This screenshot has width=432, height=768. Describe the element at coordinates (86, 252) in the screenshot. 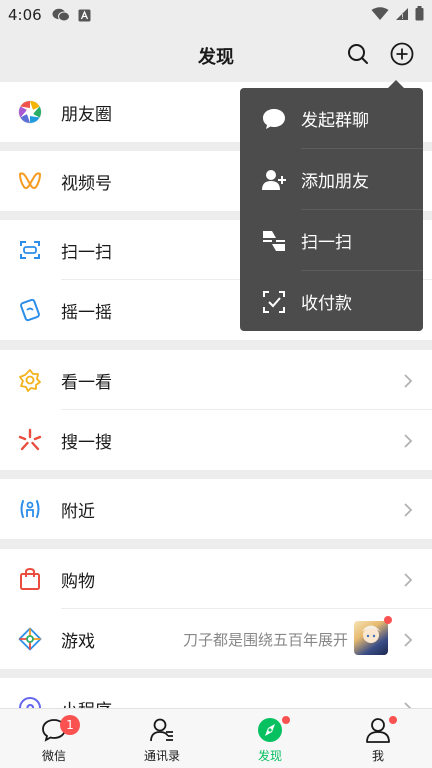

I see `row-scan-label: 扫一扫` at that location.